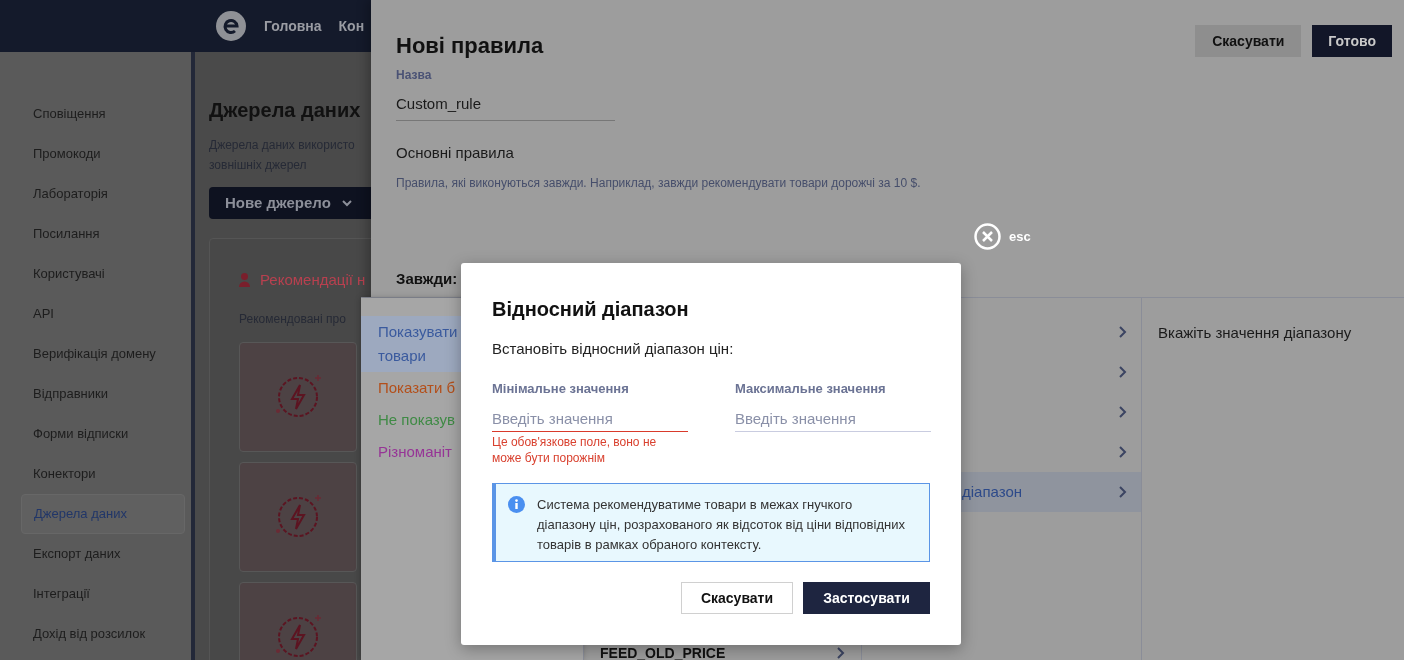  I want to click on sidebar-item: Верифікація домену, so click(103, 354).